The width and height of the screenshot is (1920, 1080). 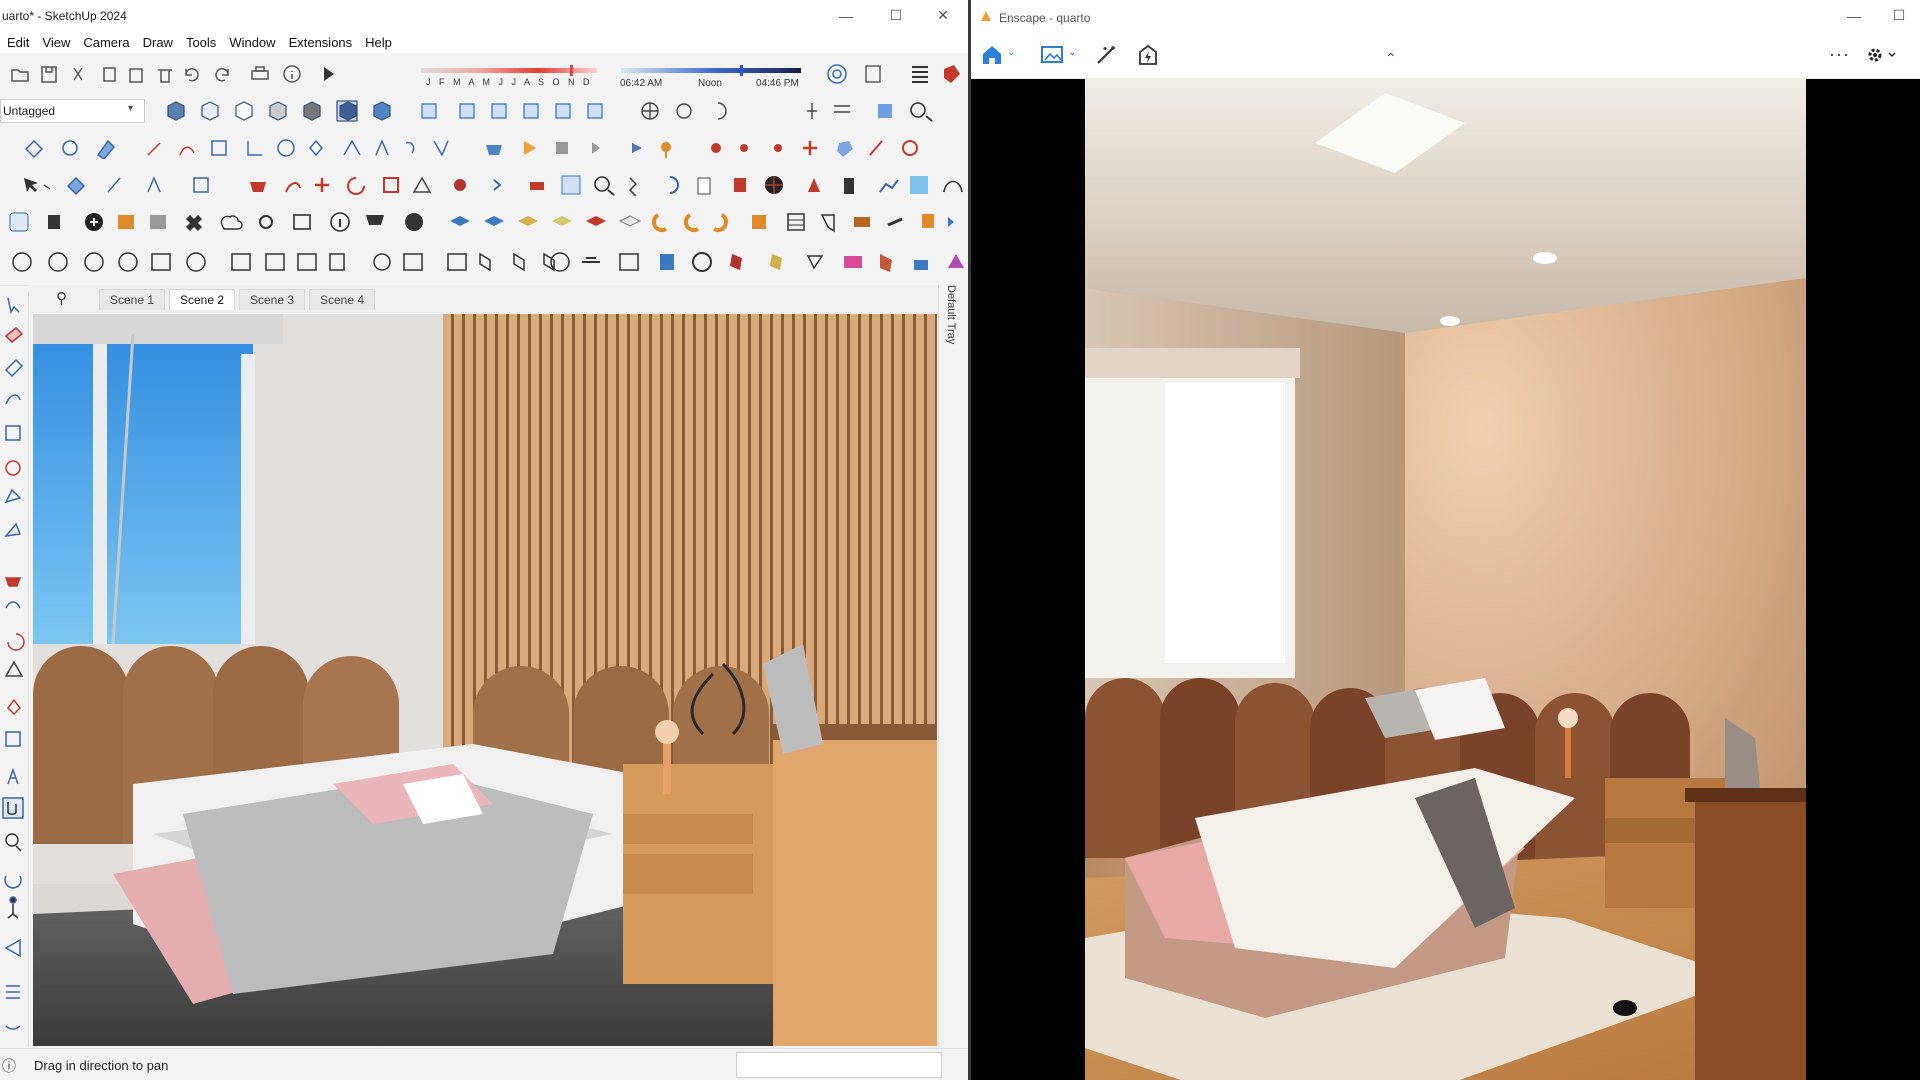 I want to click on menu-camera: Camera, so click(x=105, y=40).